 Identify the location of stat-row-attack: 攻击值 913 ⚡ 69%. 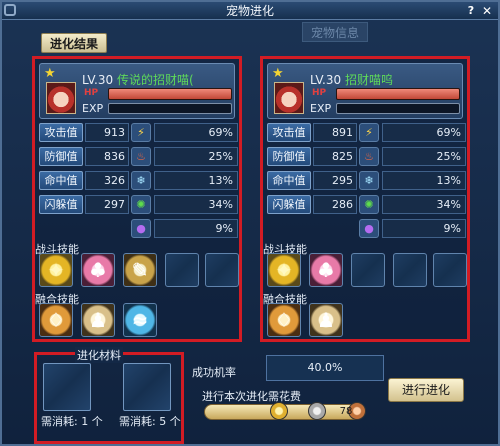
(138, 133).